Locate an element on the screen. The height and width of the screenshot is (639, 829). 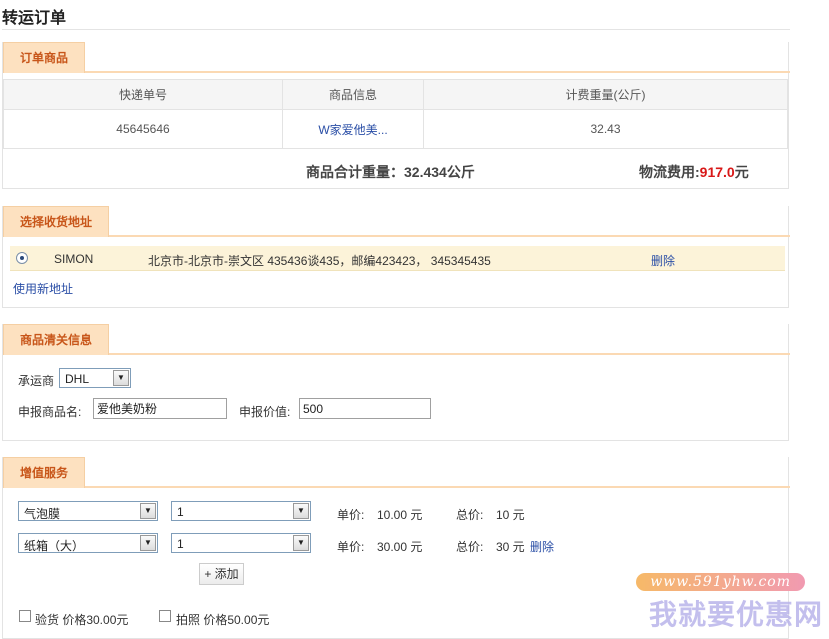
address-radio is located at coordinates (22, 258).